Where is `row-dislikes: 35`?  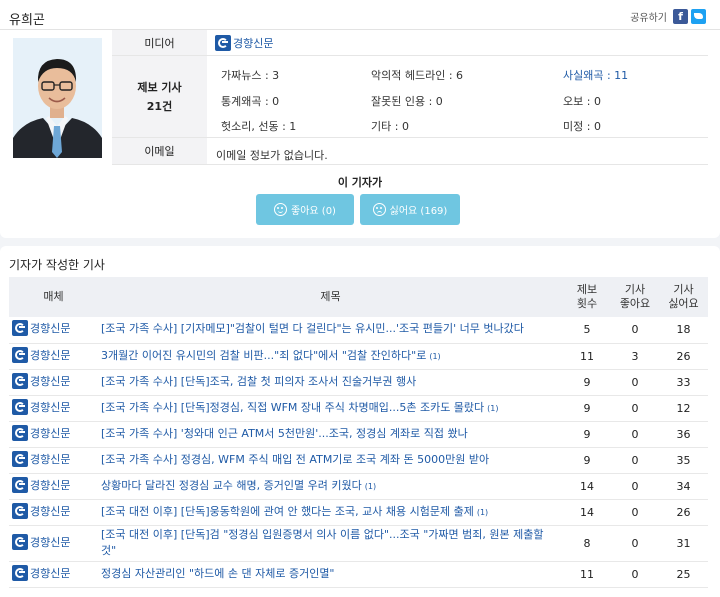 row-dislikes: 35 is located at coordinates (683, 460).